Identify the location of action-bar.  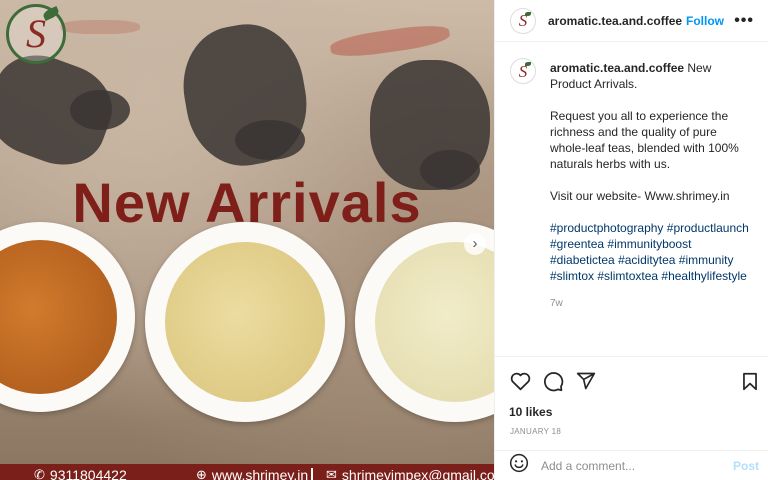
(631, 375).